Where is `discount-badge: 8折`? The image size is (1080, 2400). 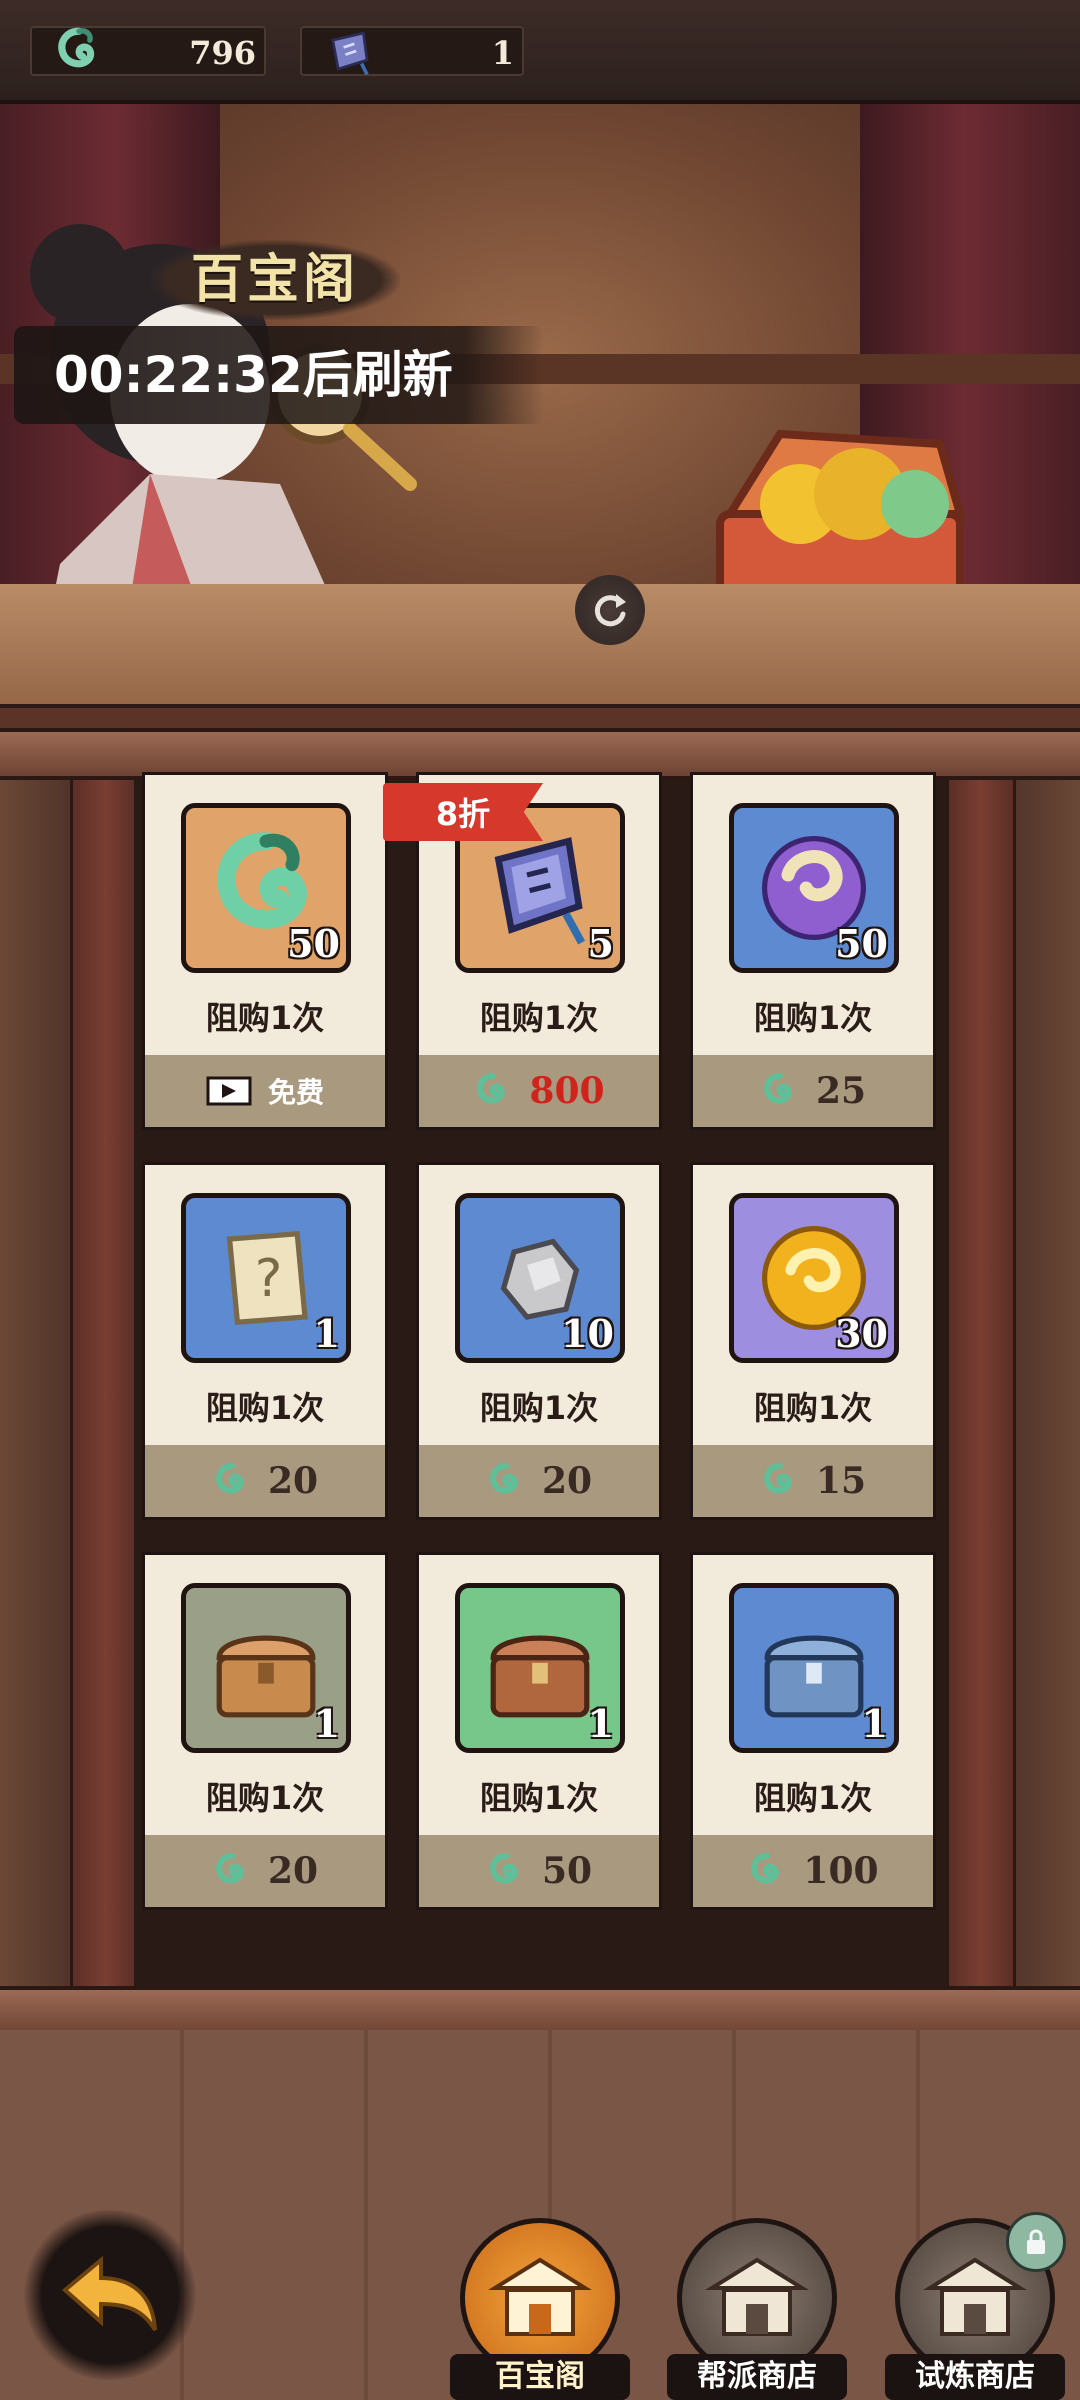 discount-badge: 8折 is located at coordinates (463, 812).